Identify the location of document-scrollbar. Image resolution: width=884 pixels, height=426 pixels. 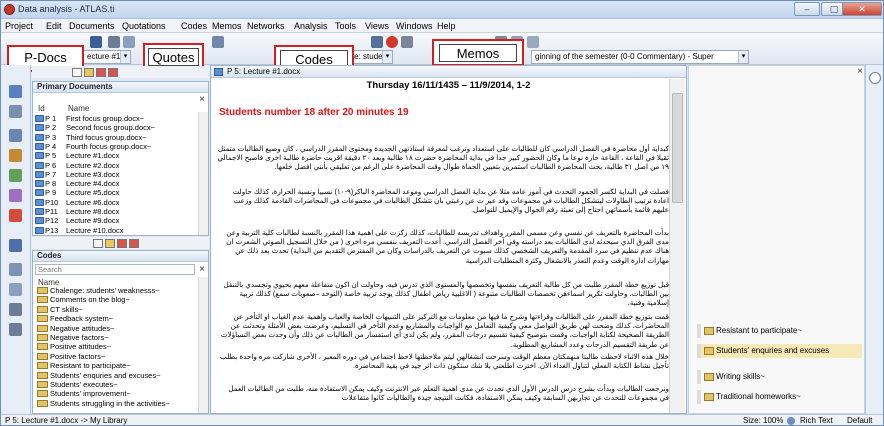
(677, 246).